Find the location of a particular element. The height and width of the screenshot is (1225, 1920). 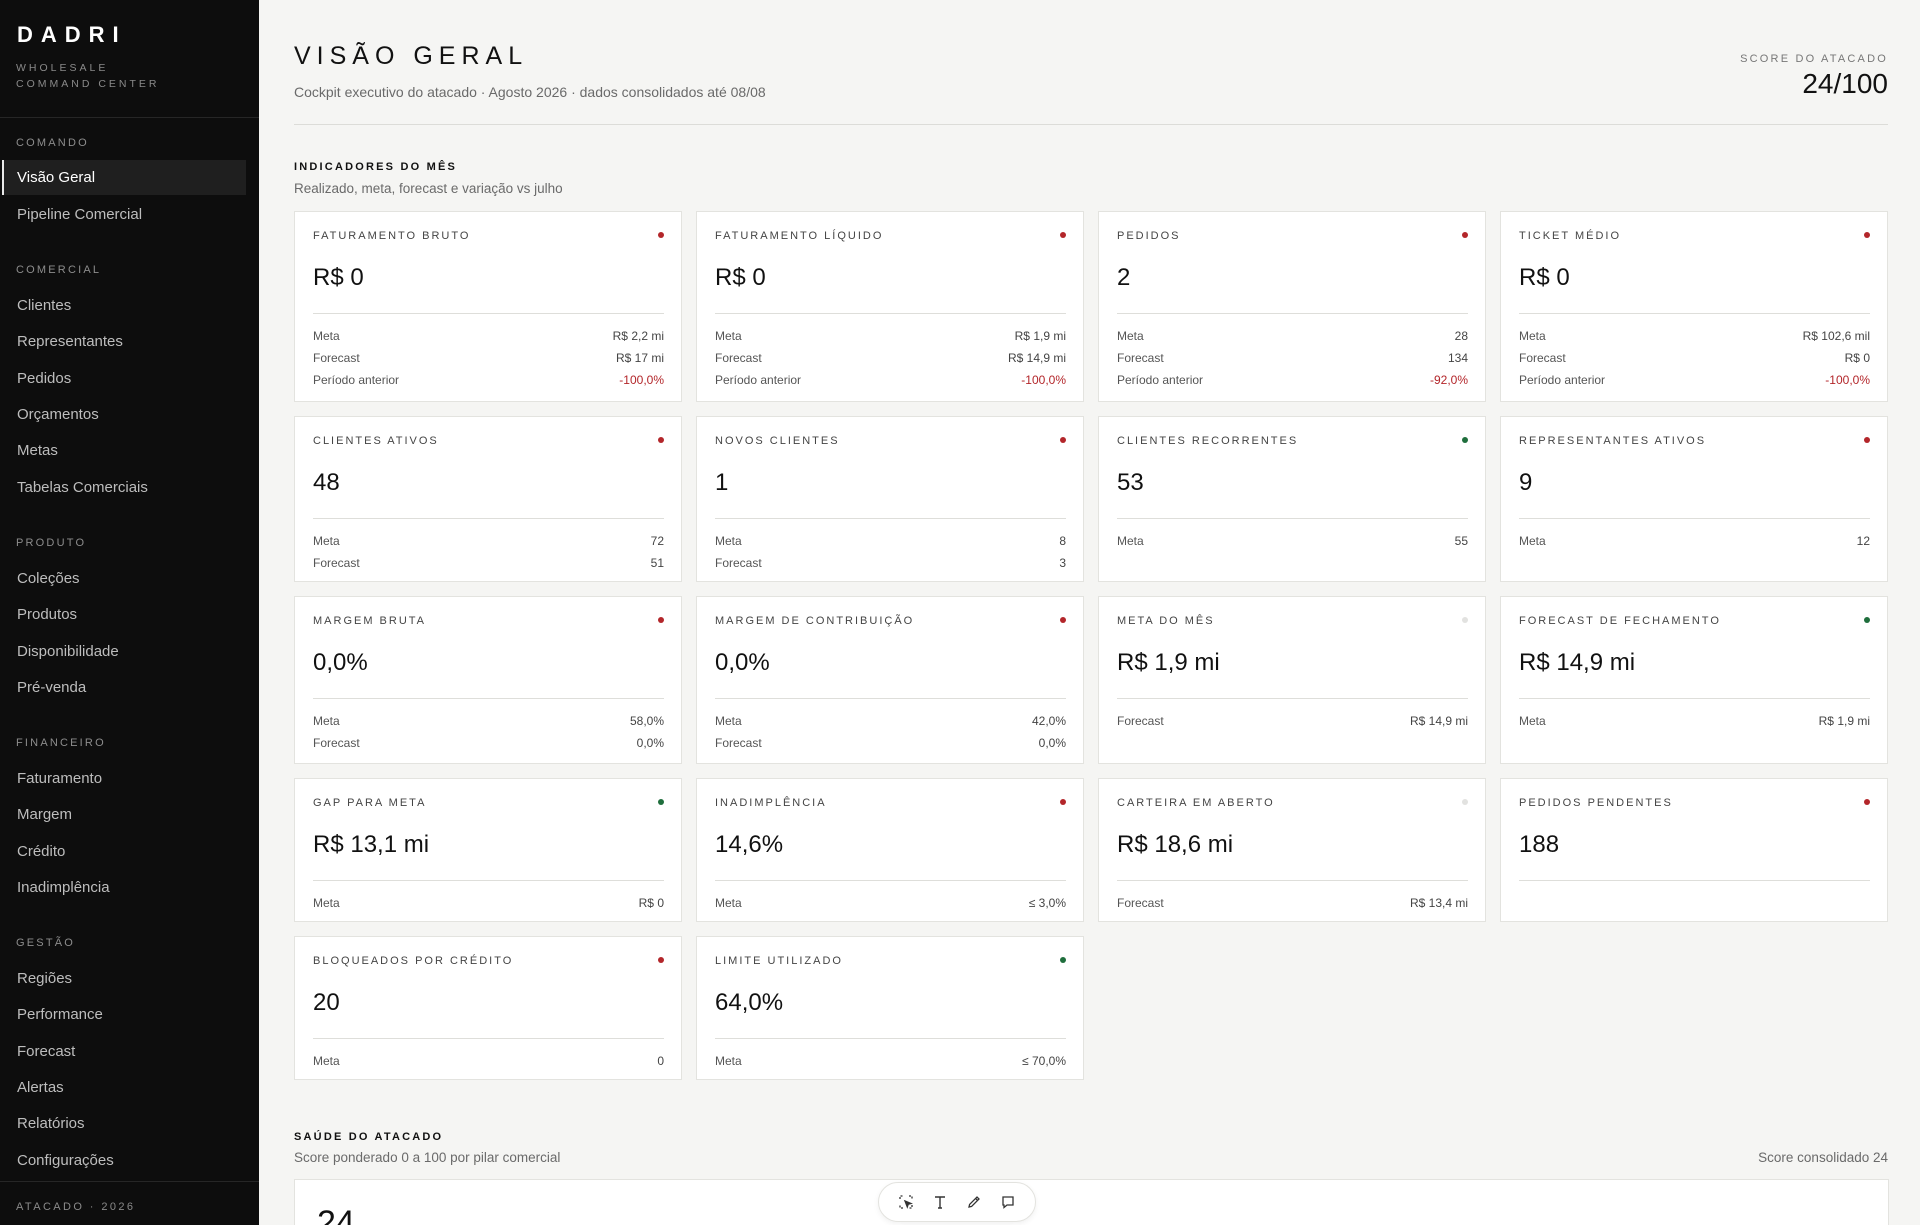

kpi-card-value: 20 is located at coordinates (326, 1002).